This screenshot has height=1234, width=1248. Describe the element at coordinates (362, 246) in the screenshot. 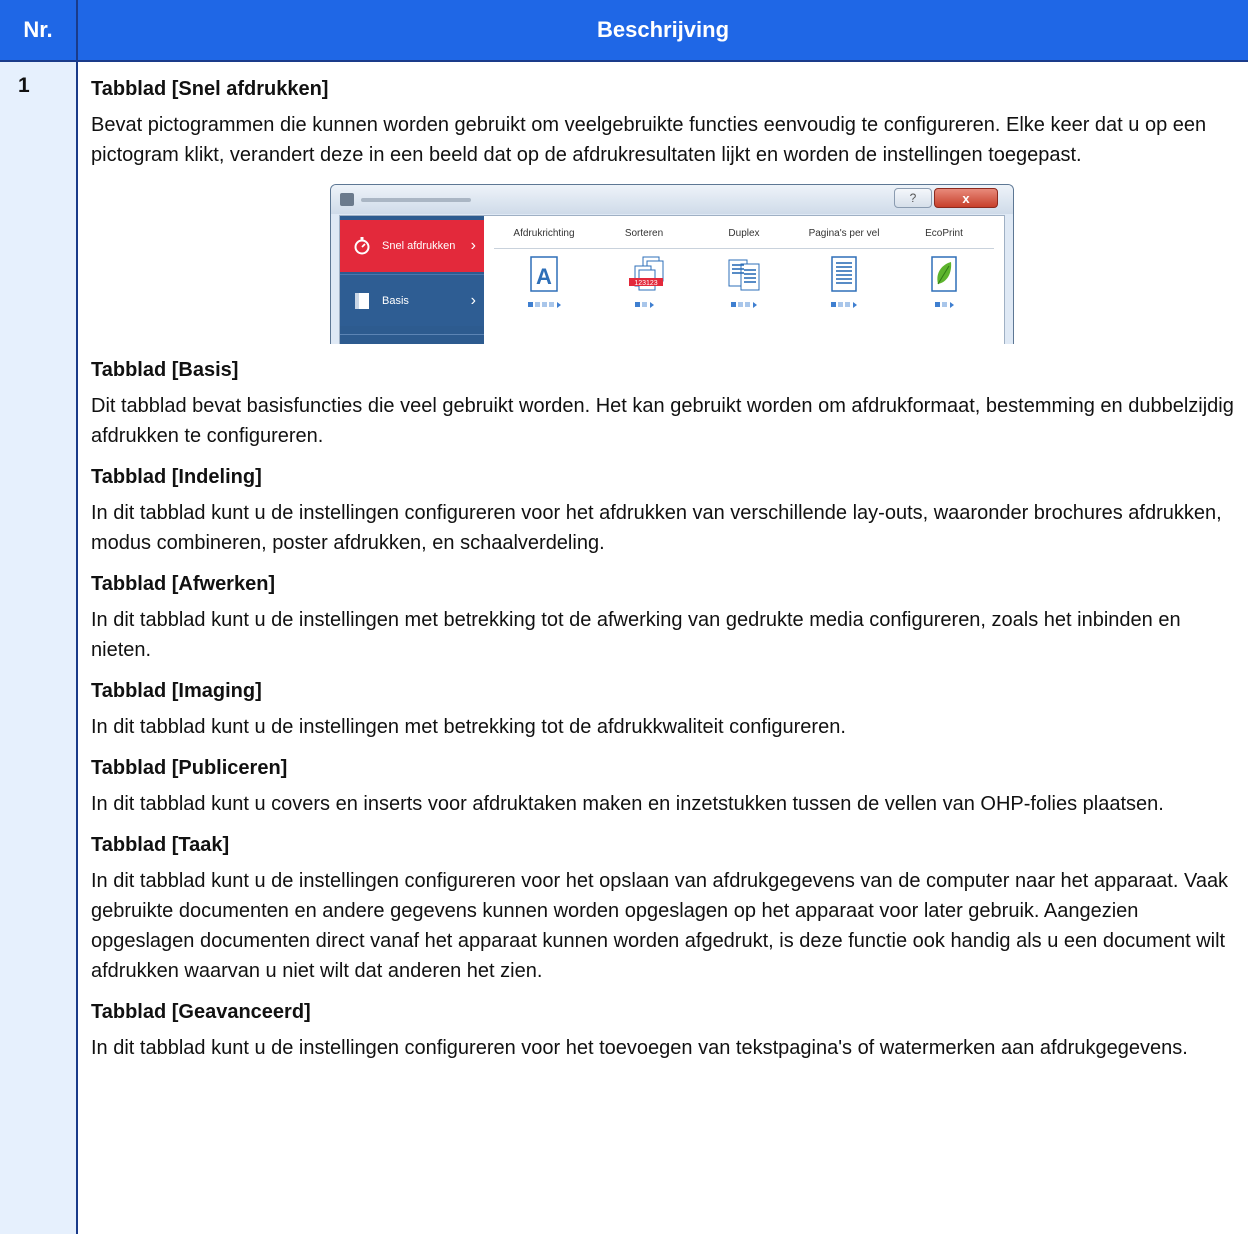

I see `stopwatch-icon` at that location.